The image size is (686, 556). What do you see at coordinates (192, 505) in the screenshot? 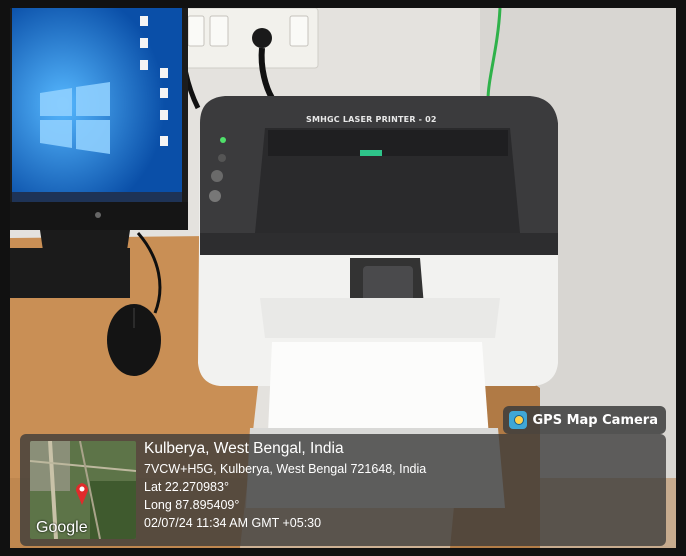
I see `longitude-line: Long 87.895409°` at bounding box center [192, 505].